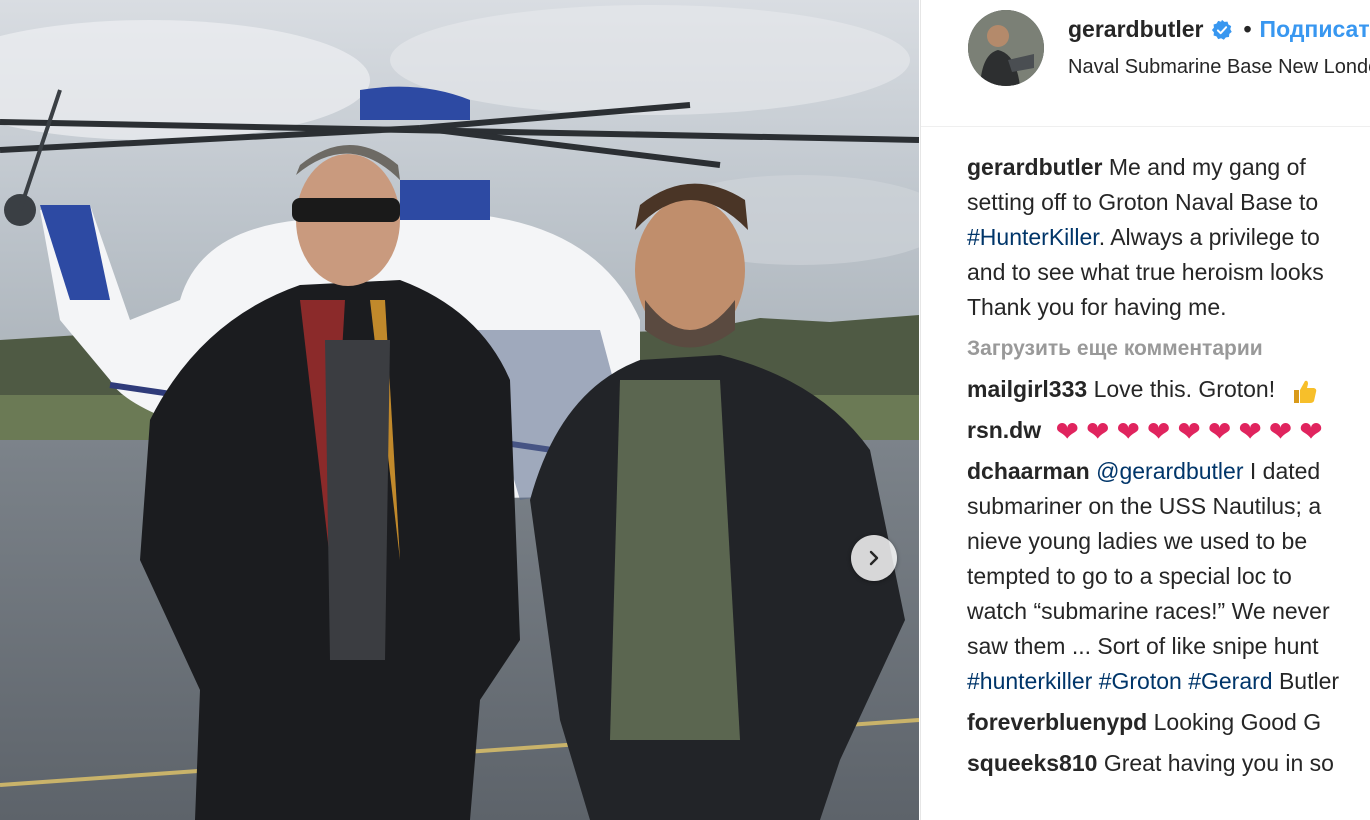  Describe the element at coordinates (1029, 681) in the screenshot. I see `hashtag-link: #hunterkiller` at that location.